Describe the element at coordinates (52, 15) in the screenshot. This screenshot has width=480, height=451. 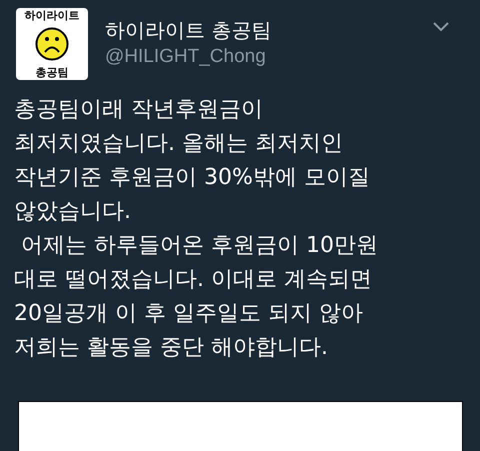
I see `avatar-text: 하이라이트` at that location.